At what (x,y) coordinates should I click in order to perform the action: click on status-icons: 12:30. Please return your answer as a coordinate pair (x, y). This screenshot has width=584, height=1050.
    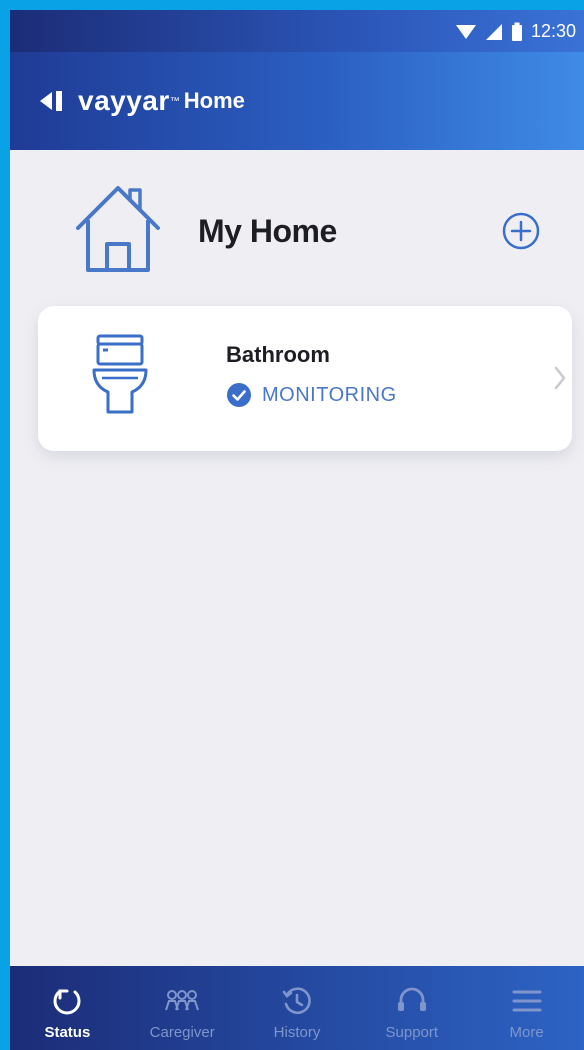
    Looking at the image, I should click on (515, 31).